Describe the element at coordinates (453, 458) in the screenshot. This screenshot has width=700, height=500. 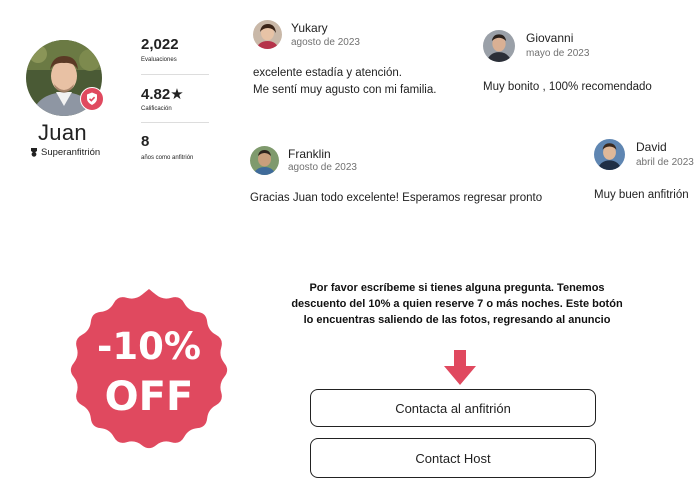
I see `contact-host-button-en: Contact Host` at that location.